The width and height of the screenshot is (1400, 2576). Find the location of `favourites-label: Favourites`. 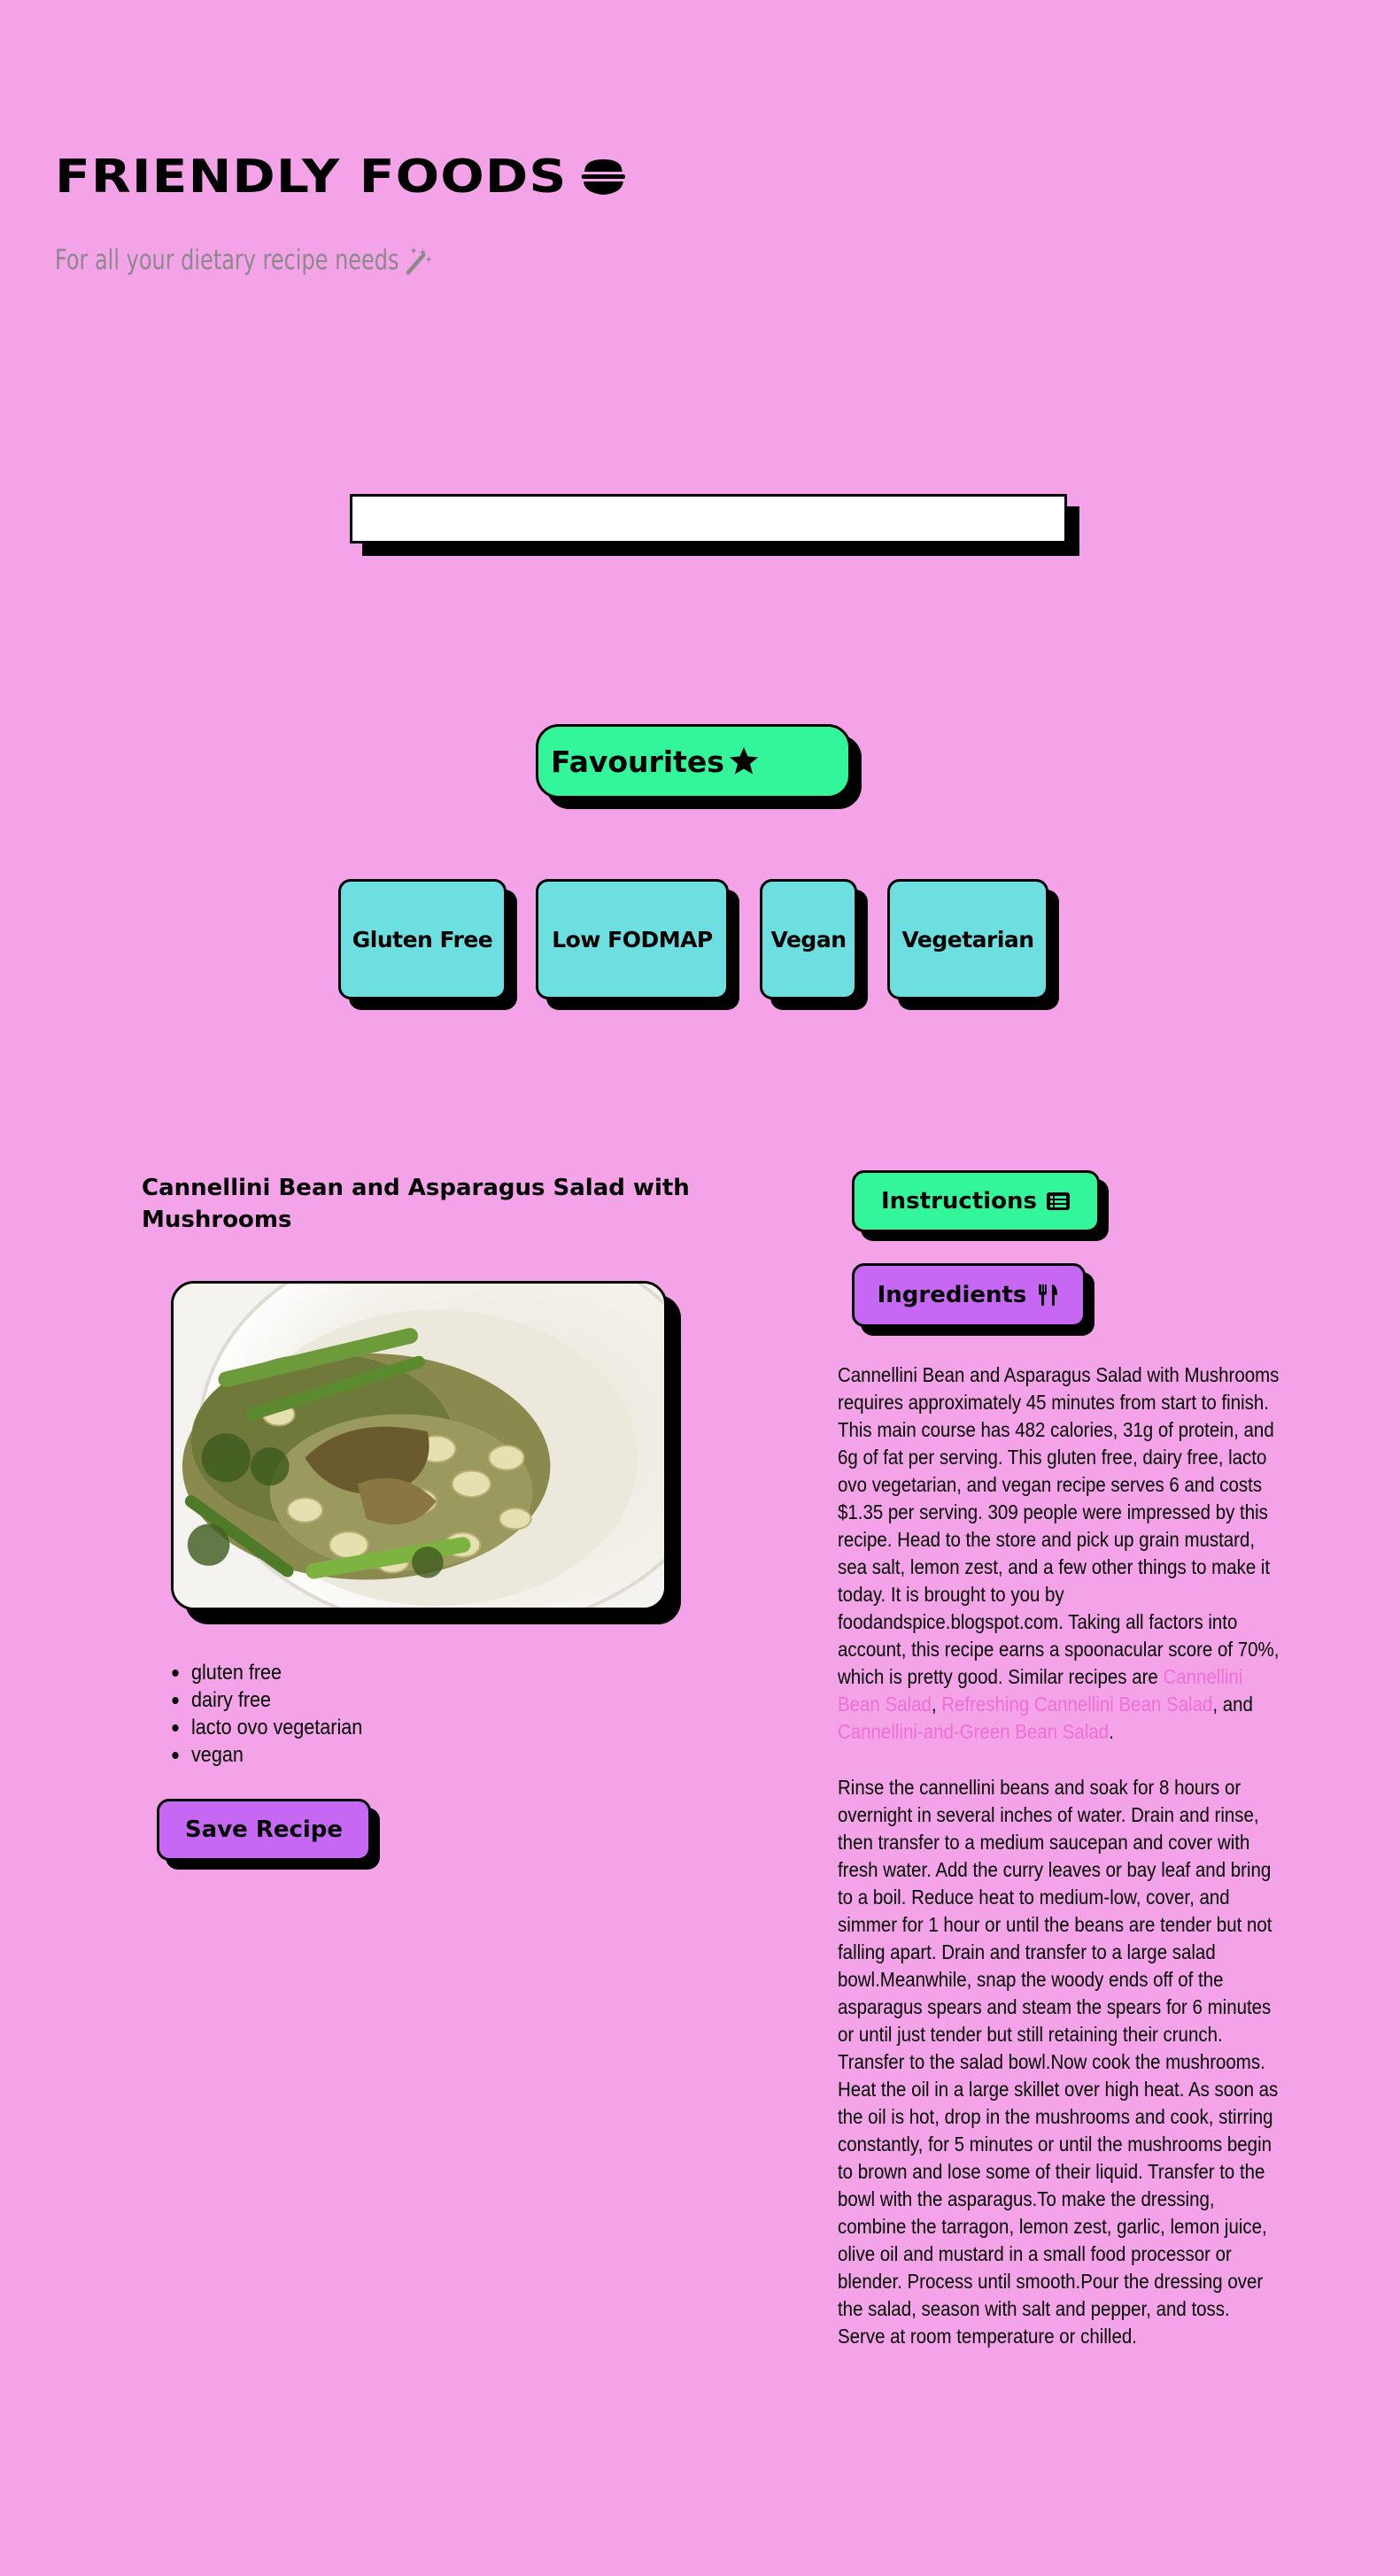

favourites-label: Favourites is located at coordinates (637, 761).